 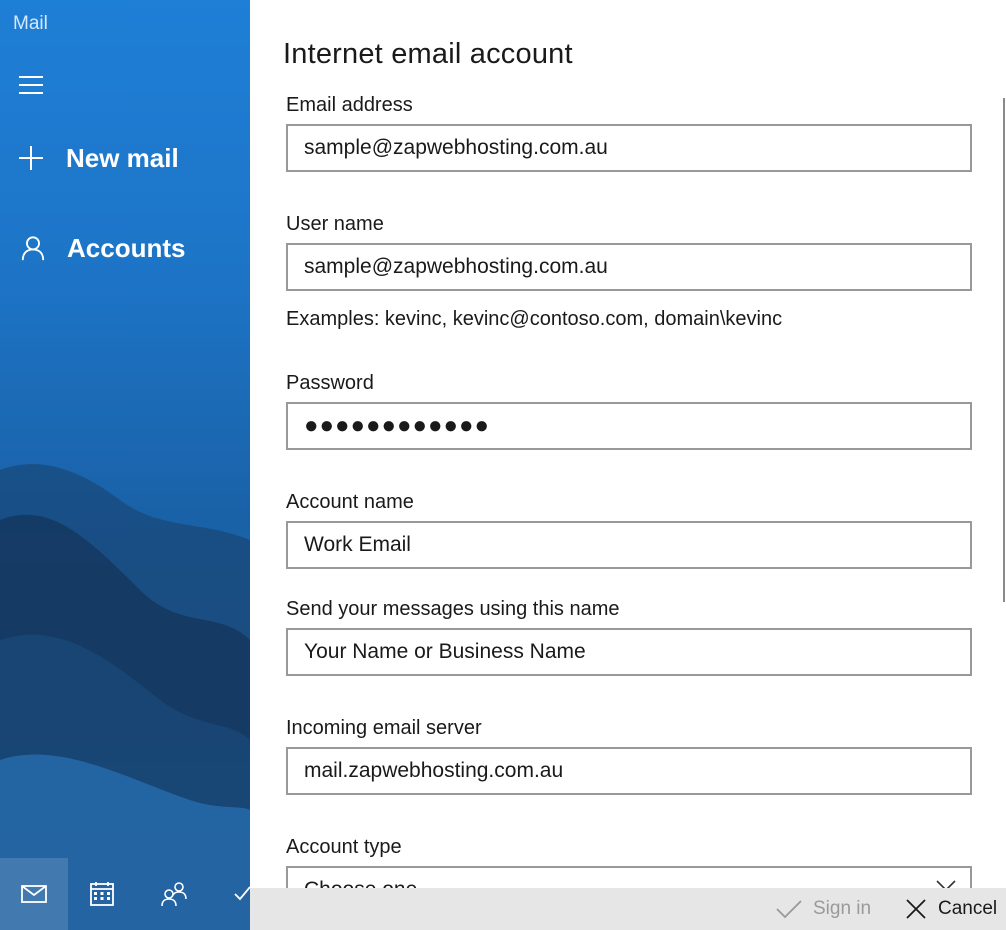 I want to click on people-switch-button, so click(x=174, y=894).